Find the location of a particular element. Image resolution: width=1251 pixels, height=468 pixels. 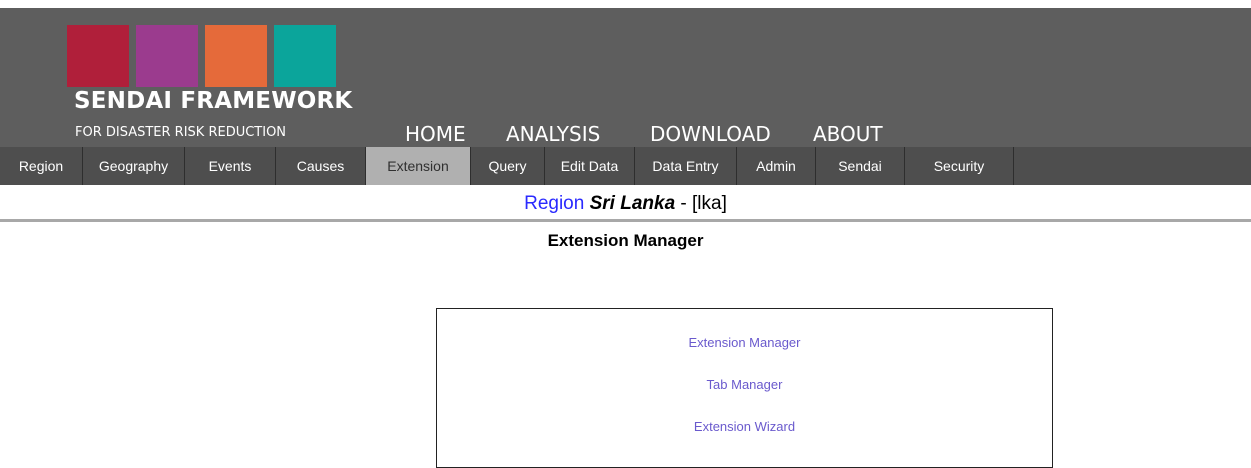

tab-query: Query is located at coordinates (508, 166).